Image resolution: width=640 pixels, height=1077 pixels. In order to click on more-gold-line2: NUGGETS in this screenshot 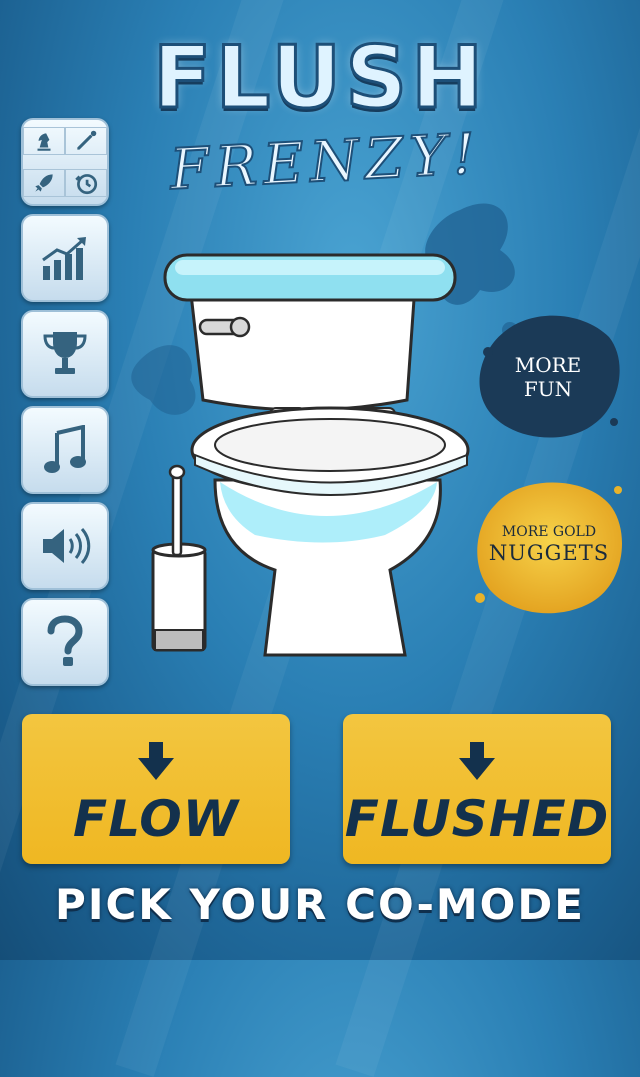, I will do `click(549, 552)`.